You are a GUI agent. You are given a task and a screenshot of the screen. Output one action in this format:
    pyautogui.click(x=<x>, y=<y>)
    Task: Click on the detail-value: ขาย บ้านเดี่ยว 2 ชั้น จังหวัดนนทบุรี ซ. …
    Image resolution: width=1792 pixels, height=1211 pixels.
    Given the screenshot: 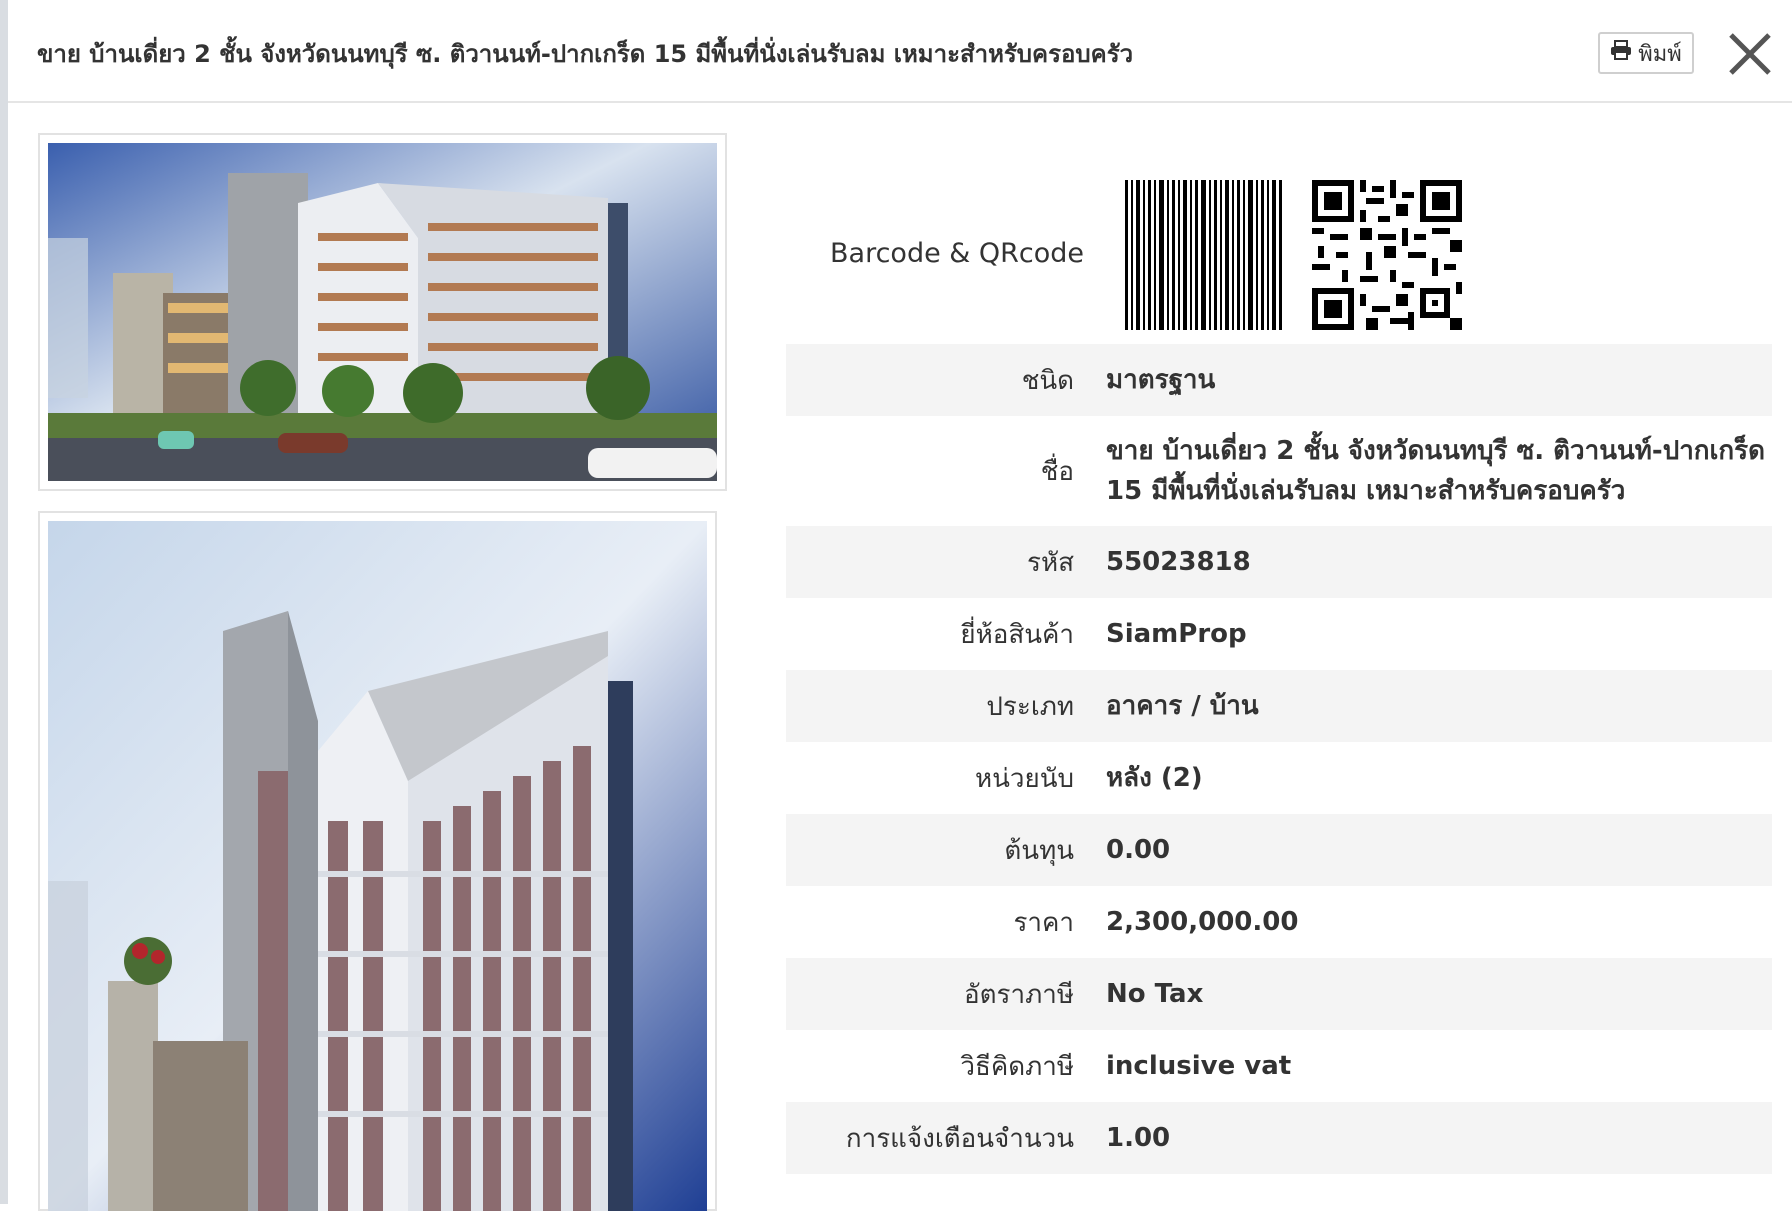 What is the action you would take?
    pyautogui.click(x=1436, y=471)
    